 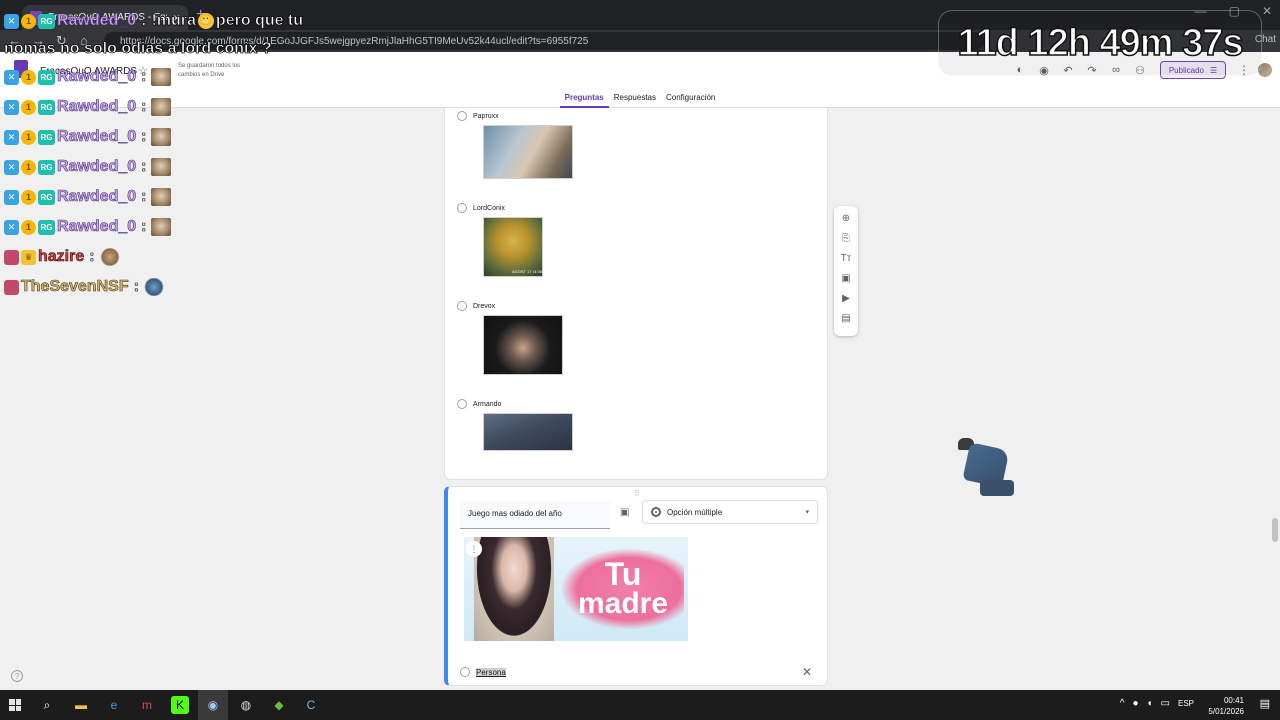 I want to click on close-window-icon: ✕, so click(x=1267, y=11).